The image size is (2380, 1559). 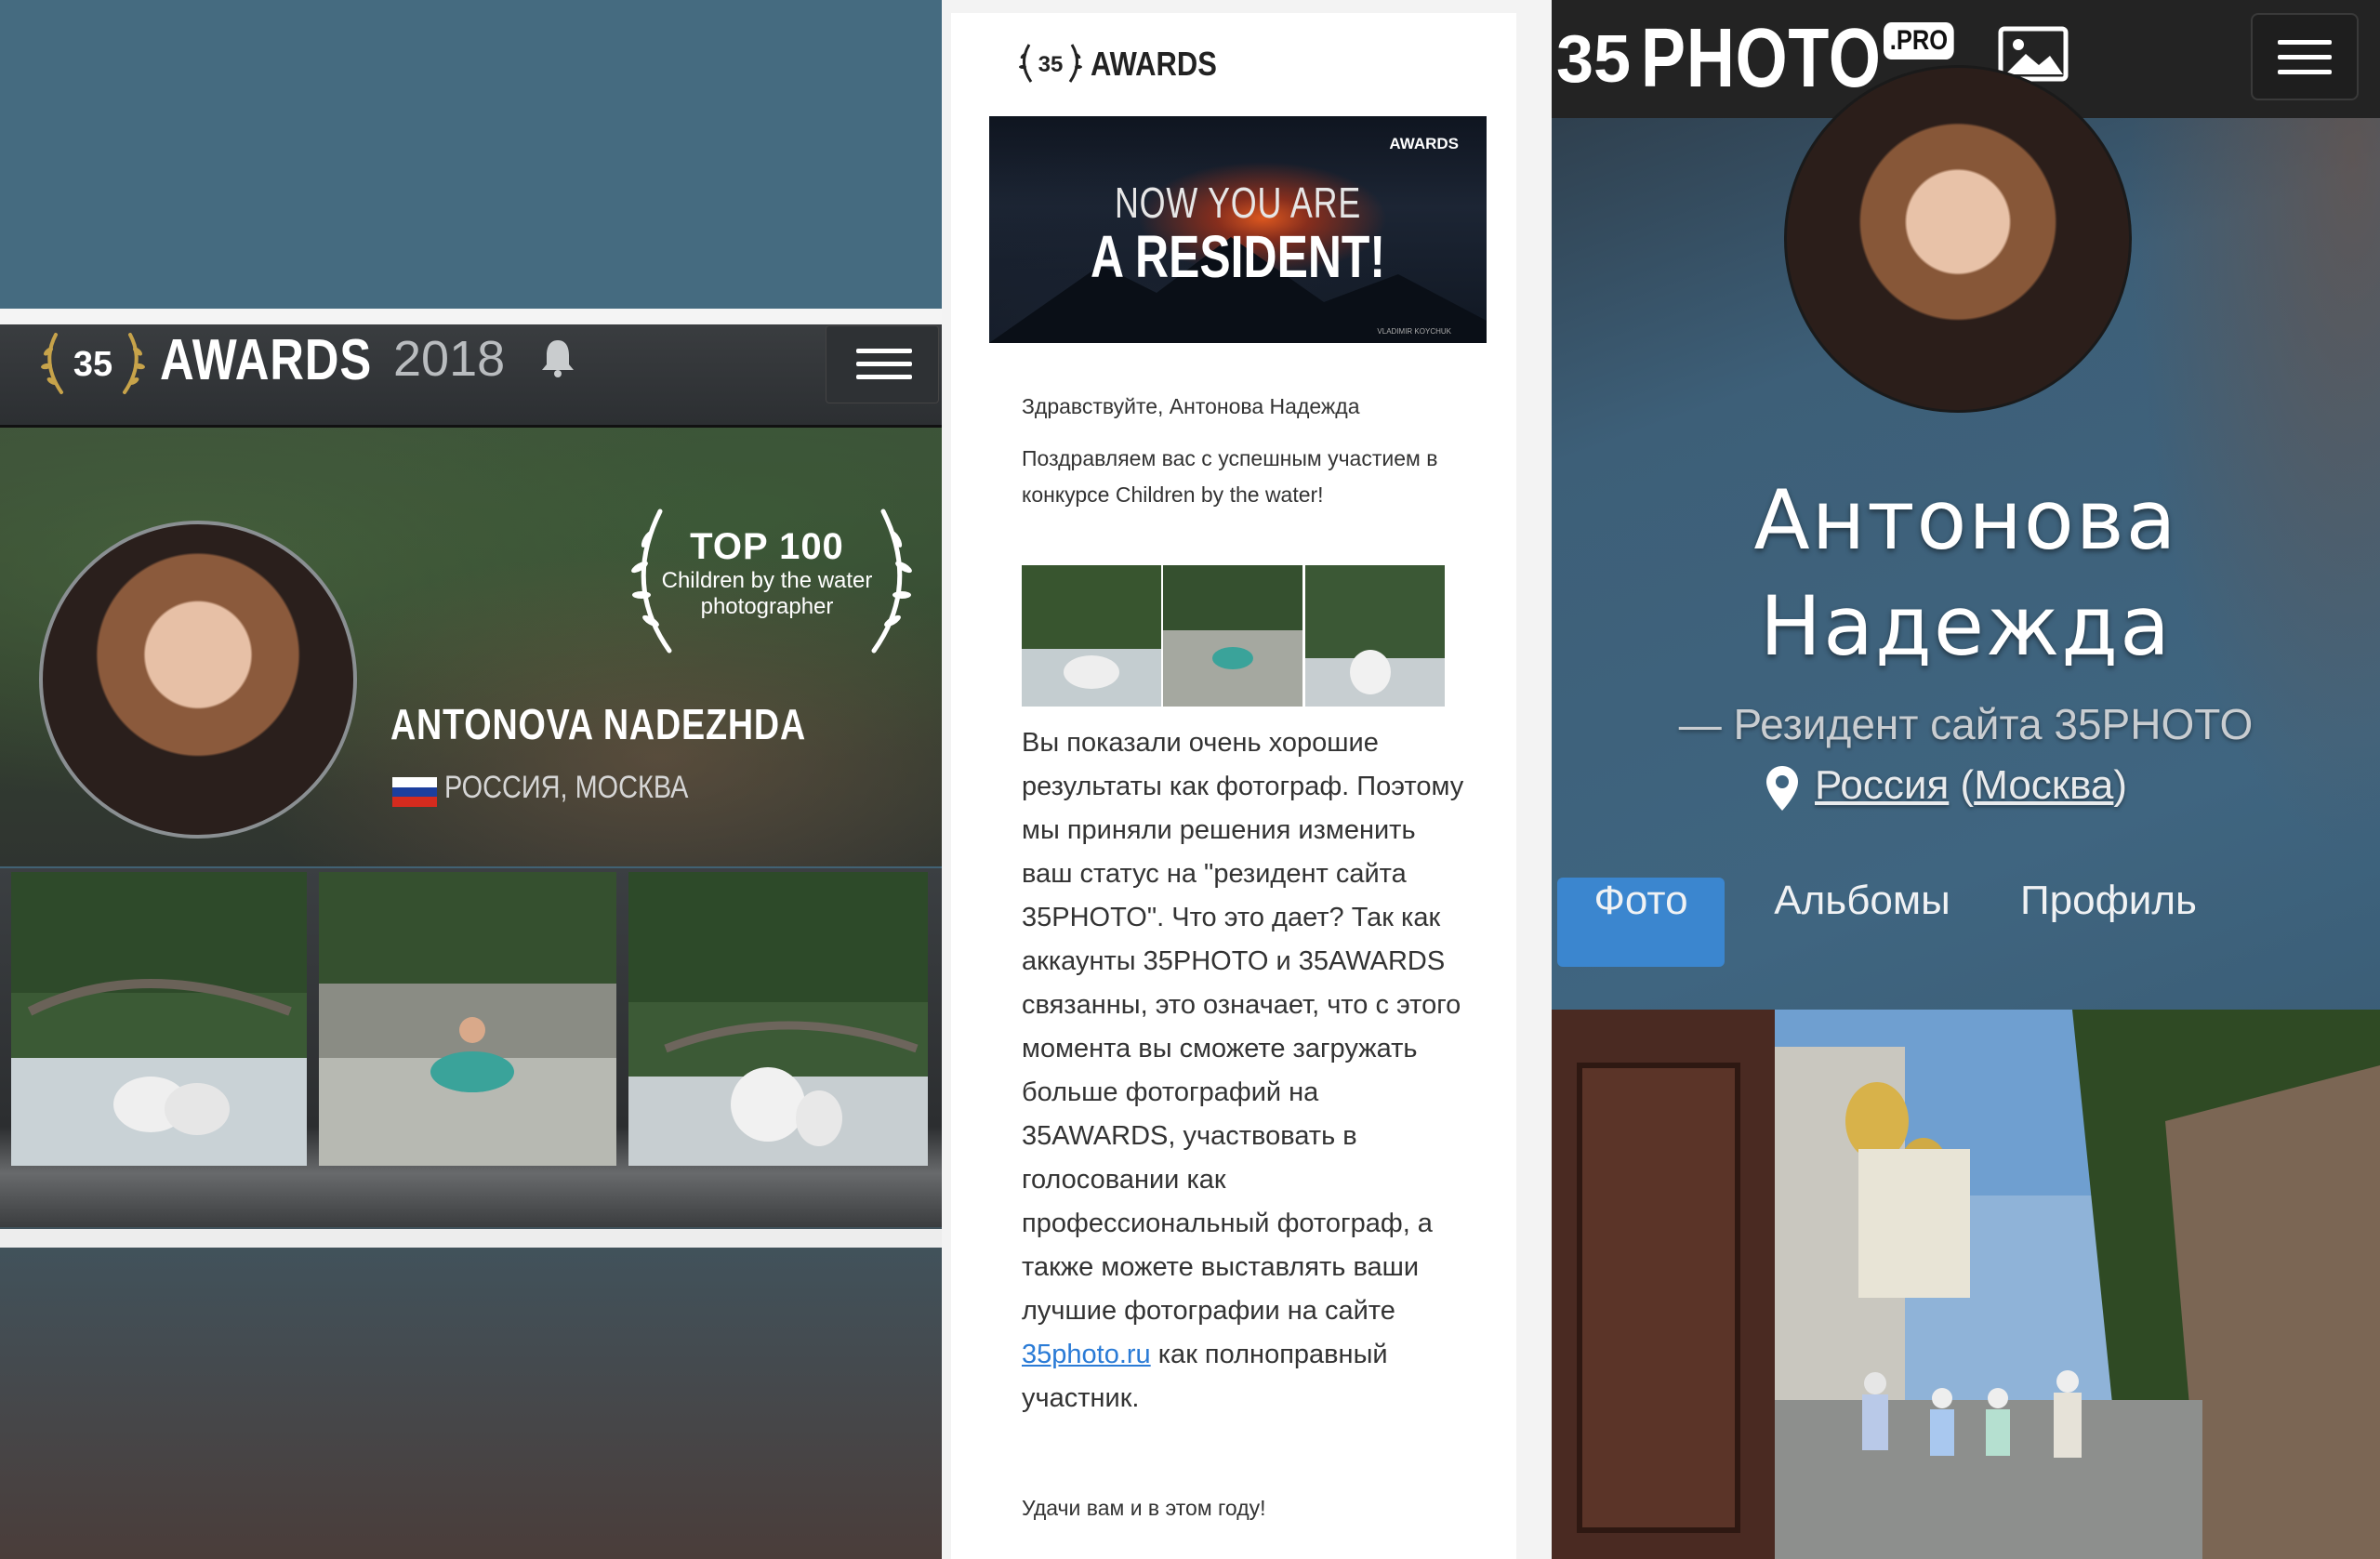 I want to click on city-link: Москва, so click(x=2043, y=785).